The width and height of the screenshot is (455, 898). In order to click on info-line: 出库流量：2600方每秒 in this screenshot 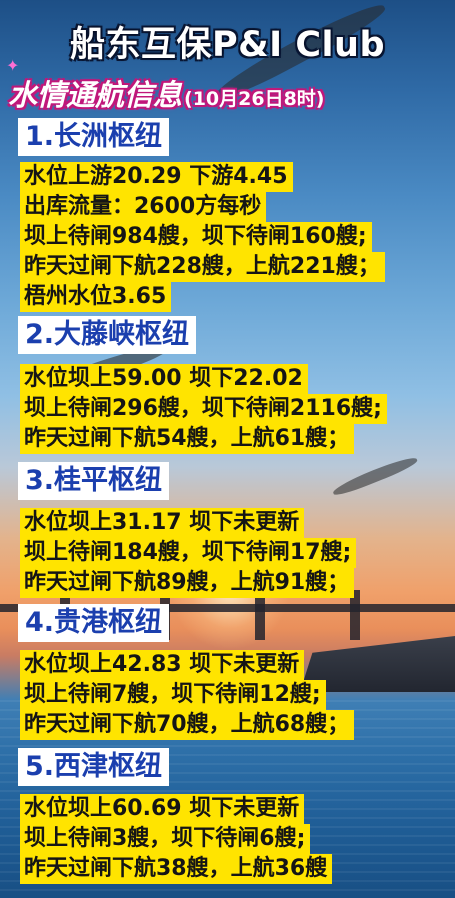, I will do `click(143, 207)`.